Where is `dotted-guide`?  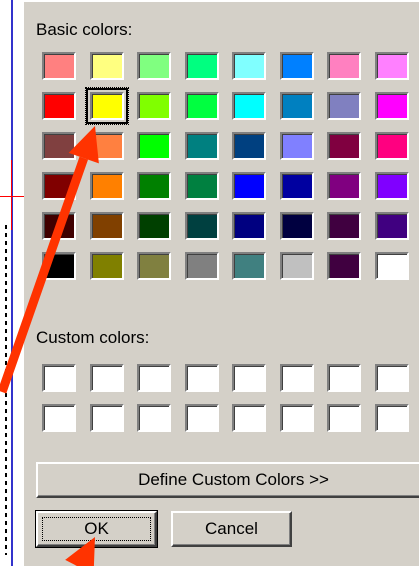
dotted-guide is located at coordinates (6, 390).